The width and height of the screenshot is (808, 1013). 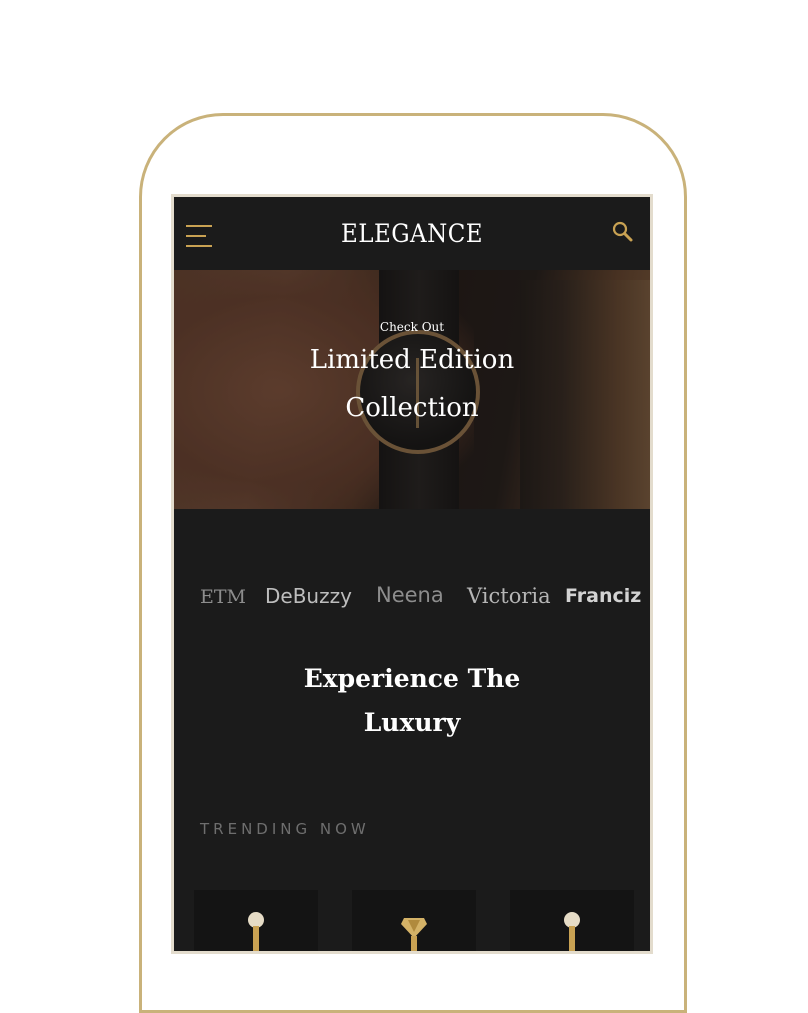 I want to click on brand-logos: ETM DeBuzzy Neena Victoria Franciz, so click(x=412, y=579).